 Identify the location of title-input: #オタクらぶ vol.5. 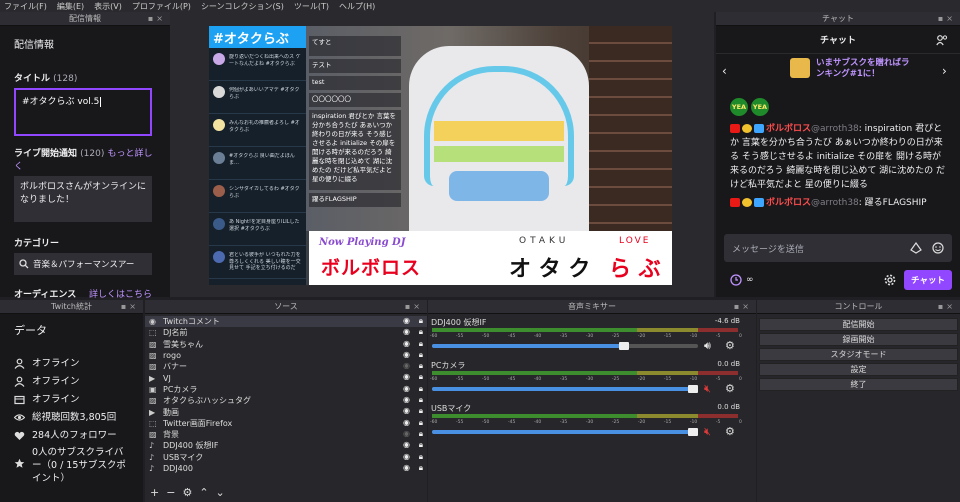
(83, 112).